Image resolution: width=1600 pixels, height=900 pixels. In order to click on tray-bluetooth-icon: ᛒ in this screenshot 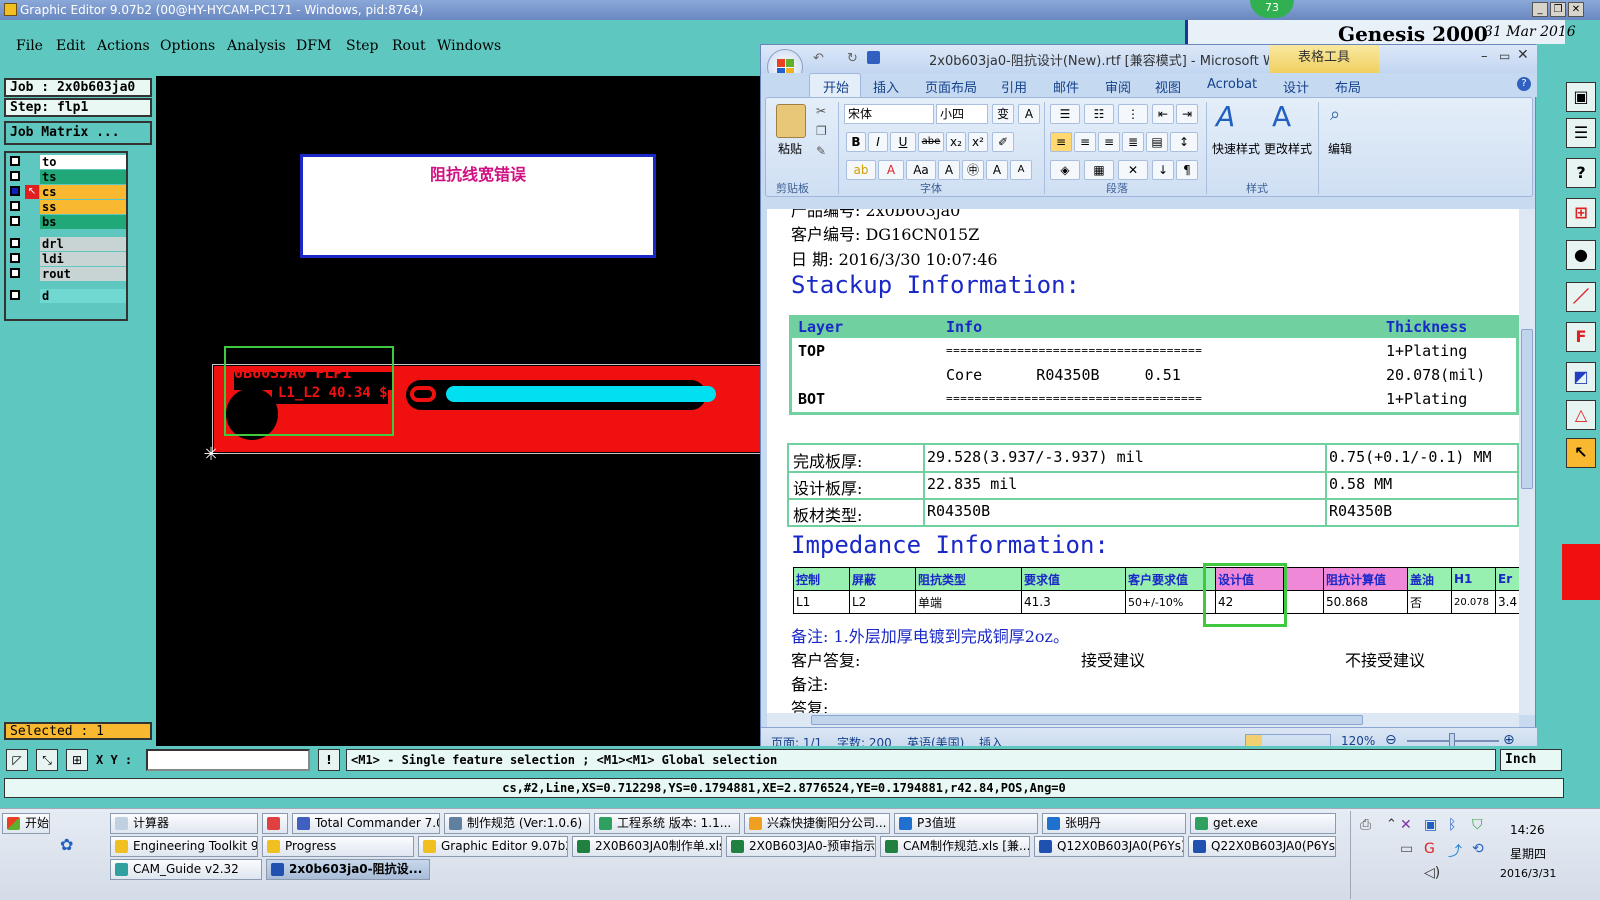, I will do `click(1452, 825)`.